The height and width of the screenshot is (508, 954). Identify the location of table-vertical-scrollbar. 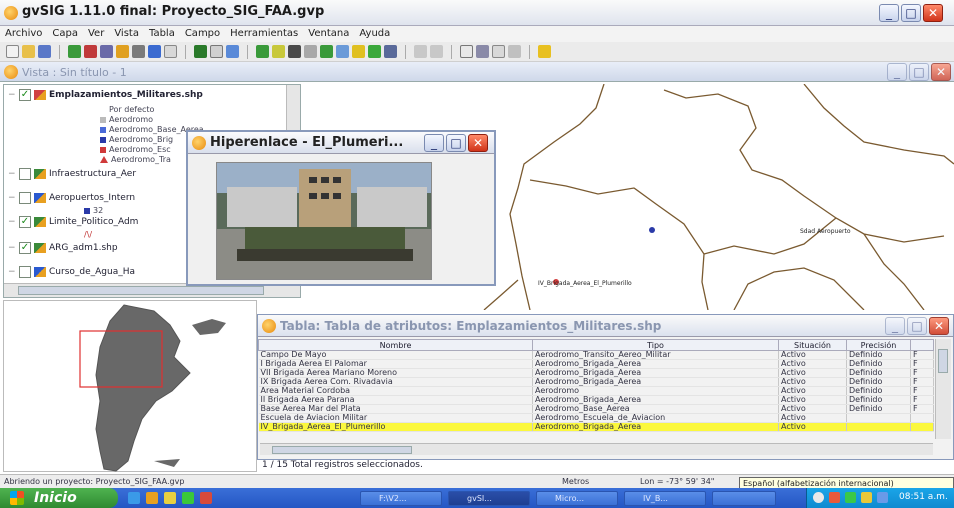
(943, 389).